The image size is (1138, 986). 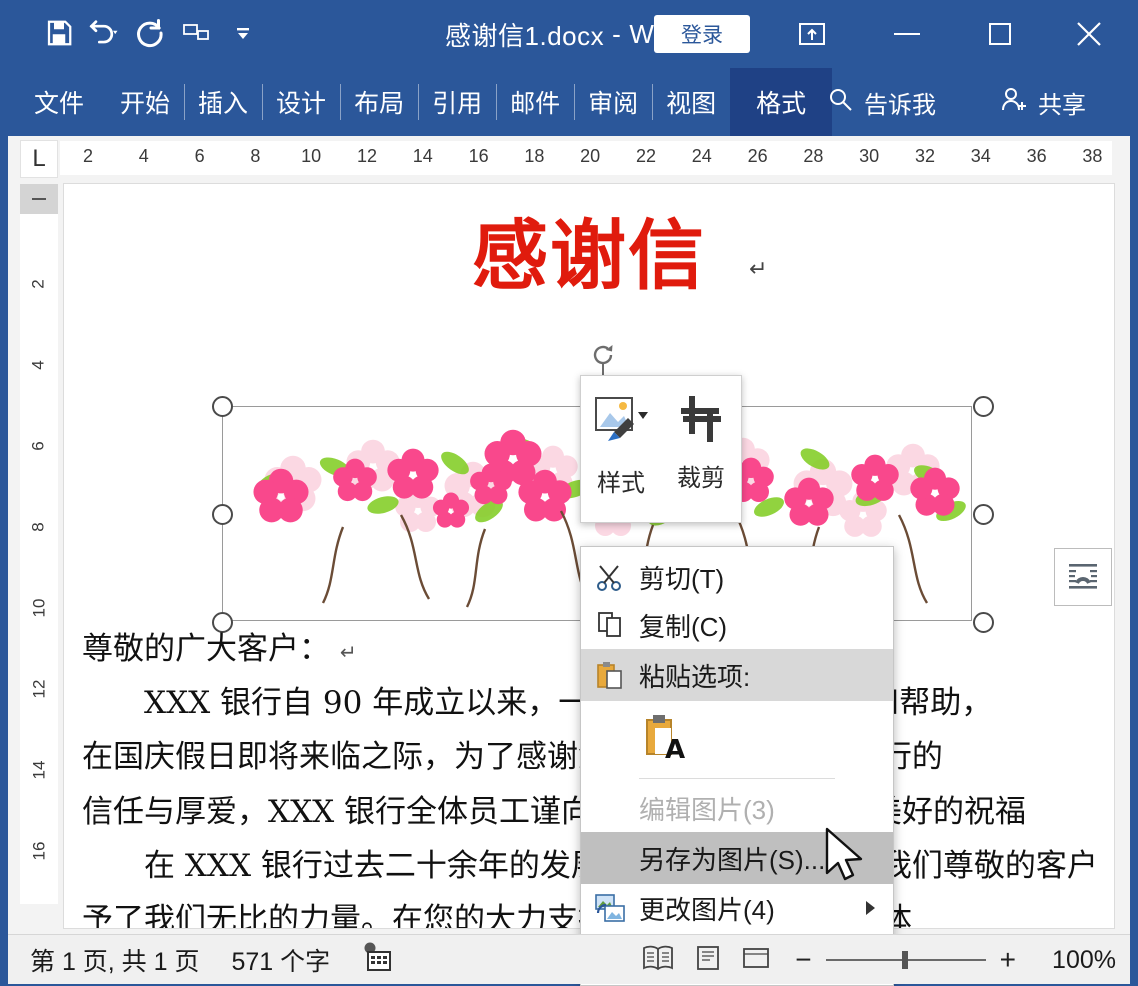 What do you see at coordinates (675, 749) in the screenshot?
I see `svg-text: A` at bounding box center [675, 749].